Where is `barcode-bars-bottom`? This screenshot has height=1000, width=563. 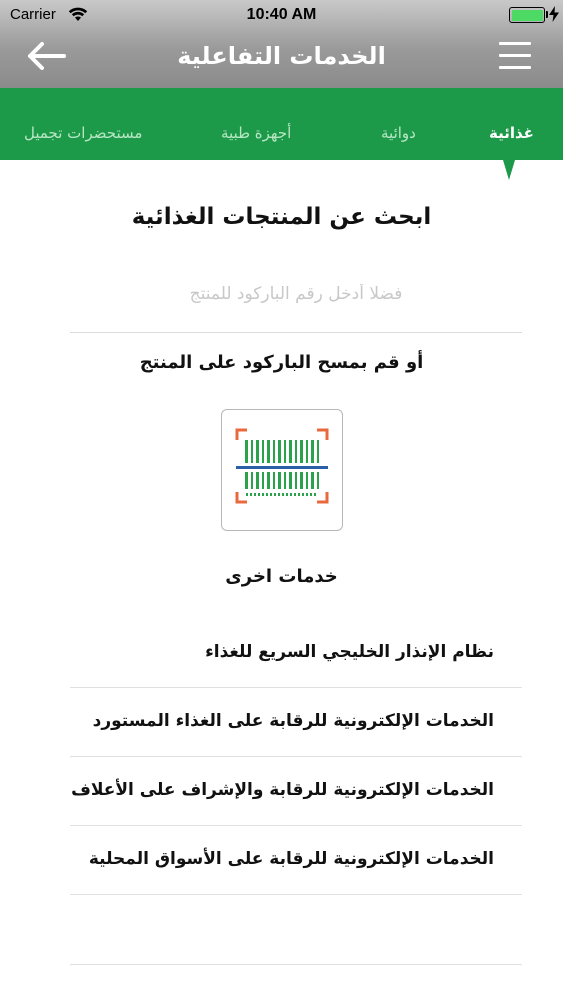
barcode-bars-bottom is located at coordinates (282, 480).